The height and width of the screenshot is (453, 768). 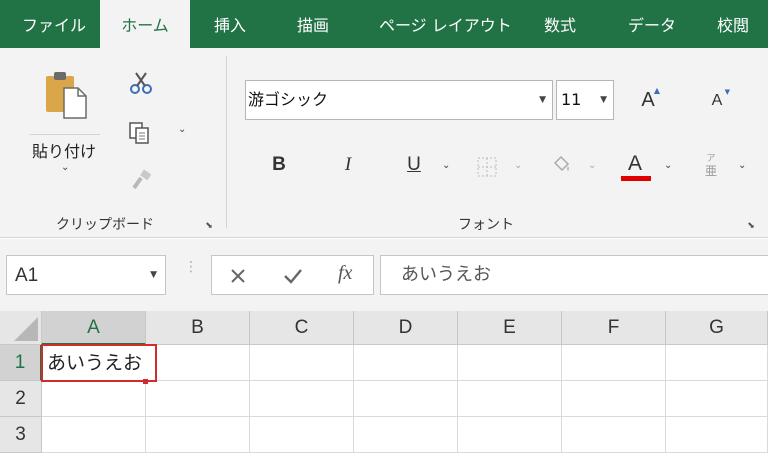 I want to click on cell-A1: あいうえお, so click(x=99, y=363).